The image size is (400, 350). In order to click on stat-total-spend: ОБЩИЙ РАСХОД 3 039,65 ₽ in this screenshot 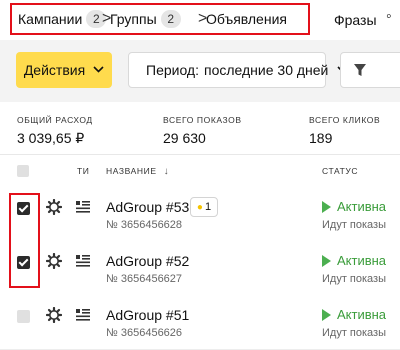, I will do `click(55, 131)`.